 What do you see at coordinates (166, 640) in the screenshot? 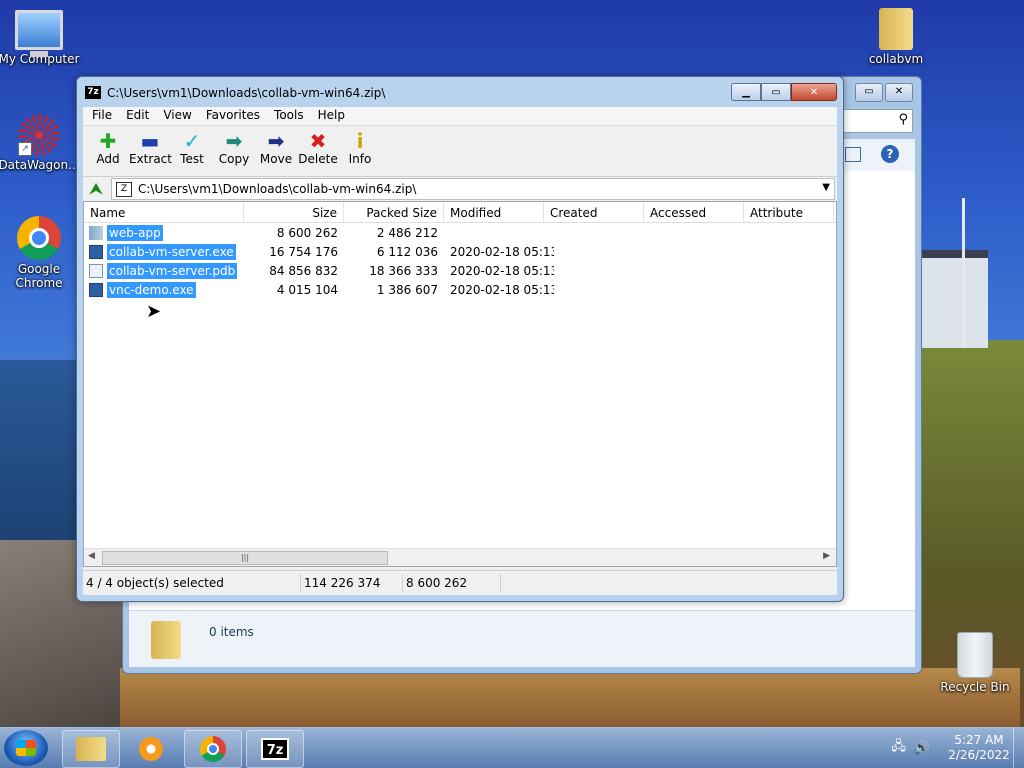
I see `folder-icon` at bounding box center [166, 640].